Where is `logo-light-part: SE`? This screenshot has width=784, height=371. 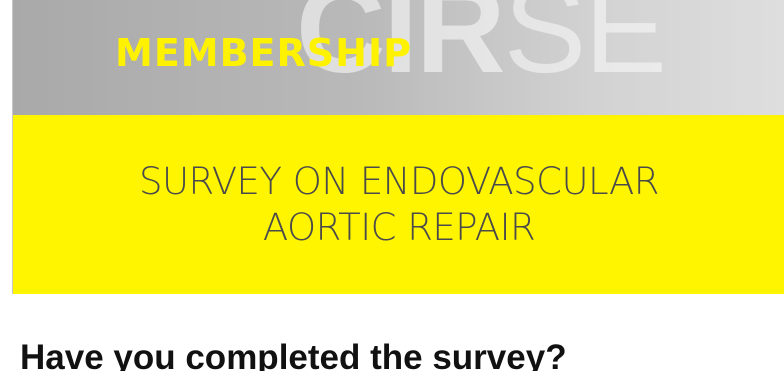 logo-light-part: SE is located at coordinates (585, 49).